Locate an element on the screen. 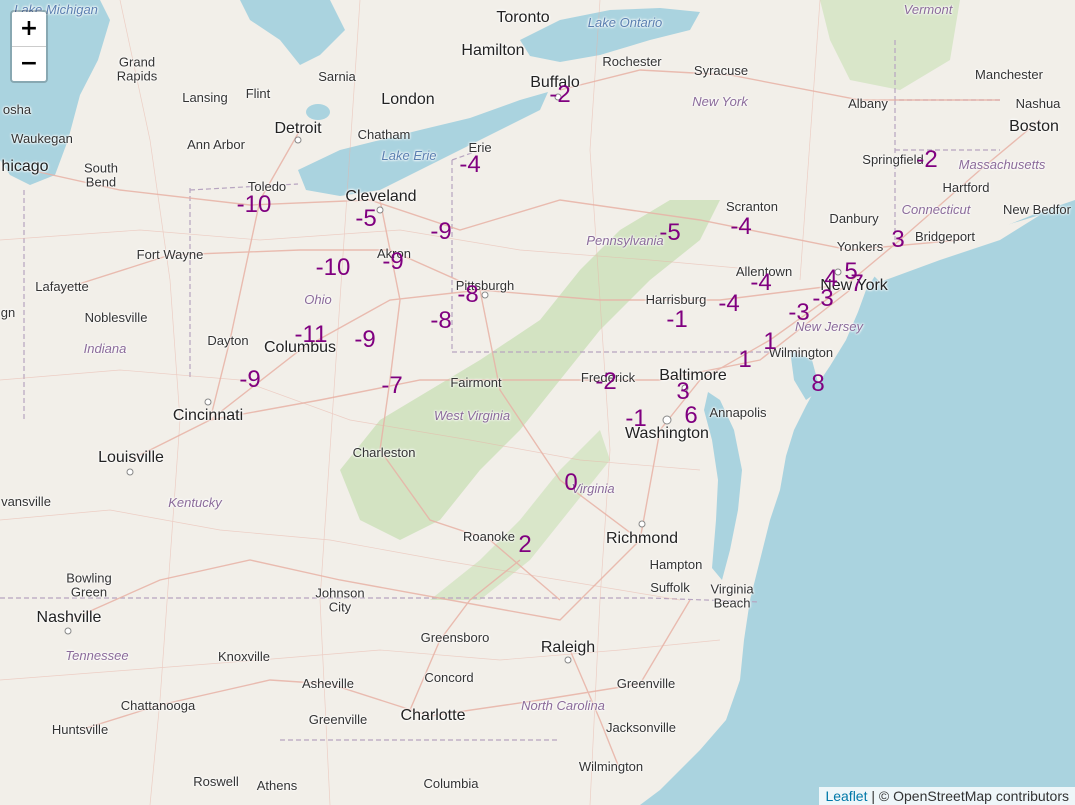 This screenshot has width=1075, height=805. place-label: Tennessee is located at coordinates (97, 655).